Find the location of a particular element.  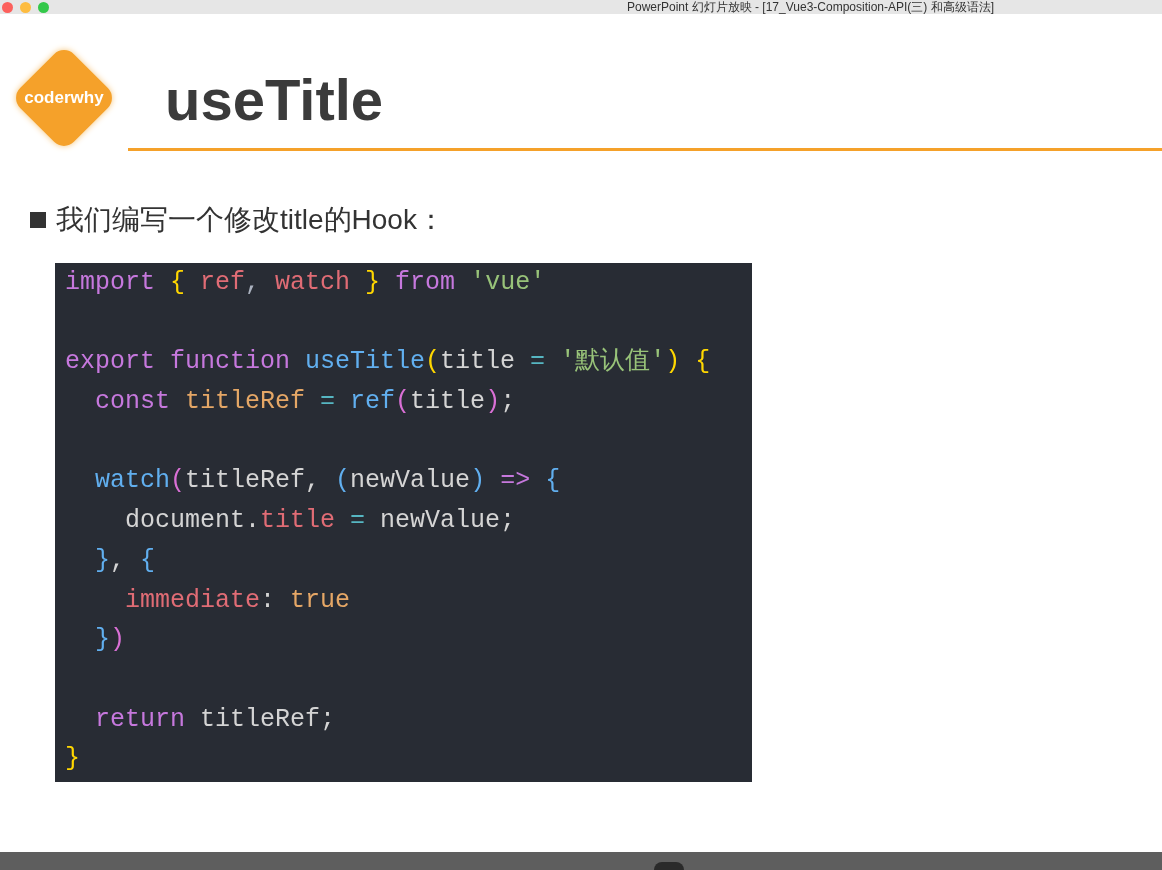

code-line: document.title = newValue; is located at coordinates (320, 521).